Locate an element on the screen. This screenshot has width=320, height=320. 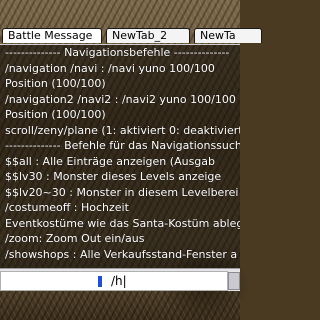
chat-line: /navigation /navi : /navi yuno 100/100 is located at coordinates (110, 68).